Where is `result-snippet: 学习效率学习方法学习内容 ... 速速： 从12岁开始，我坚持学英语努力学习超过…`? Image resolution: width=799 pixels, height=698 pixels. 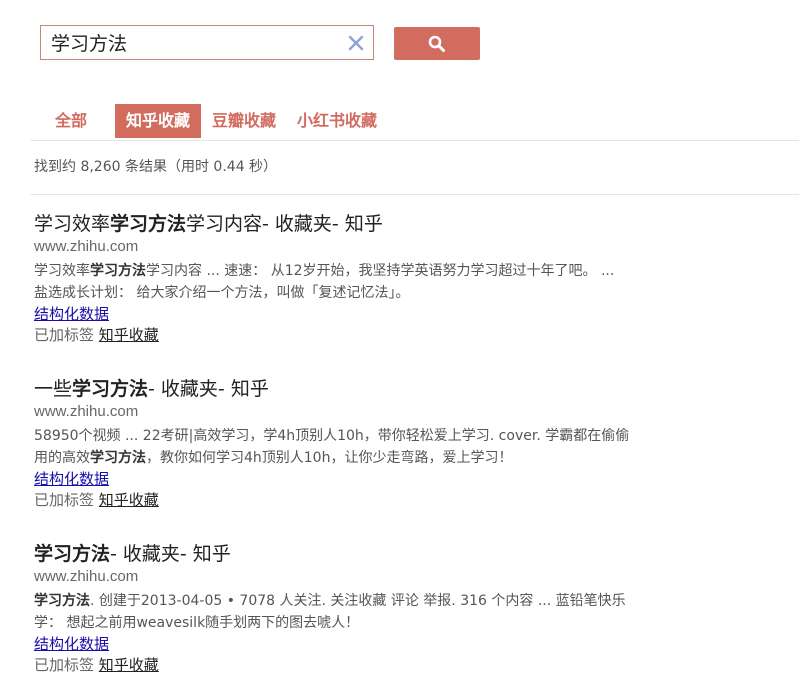
result-snippet: 学习效率学习方法学习内容 ... 速速： 从12岁开始，我坚持学英语努力学习超过… is located at coordinates (324, 282).